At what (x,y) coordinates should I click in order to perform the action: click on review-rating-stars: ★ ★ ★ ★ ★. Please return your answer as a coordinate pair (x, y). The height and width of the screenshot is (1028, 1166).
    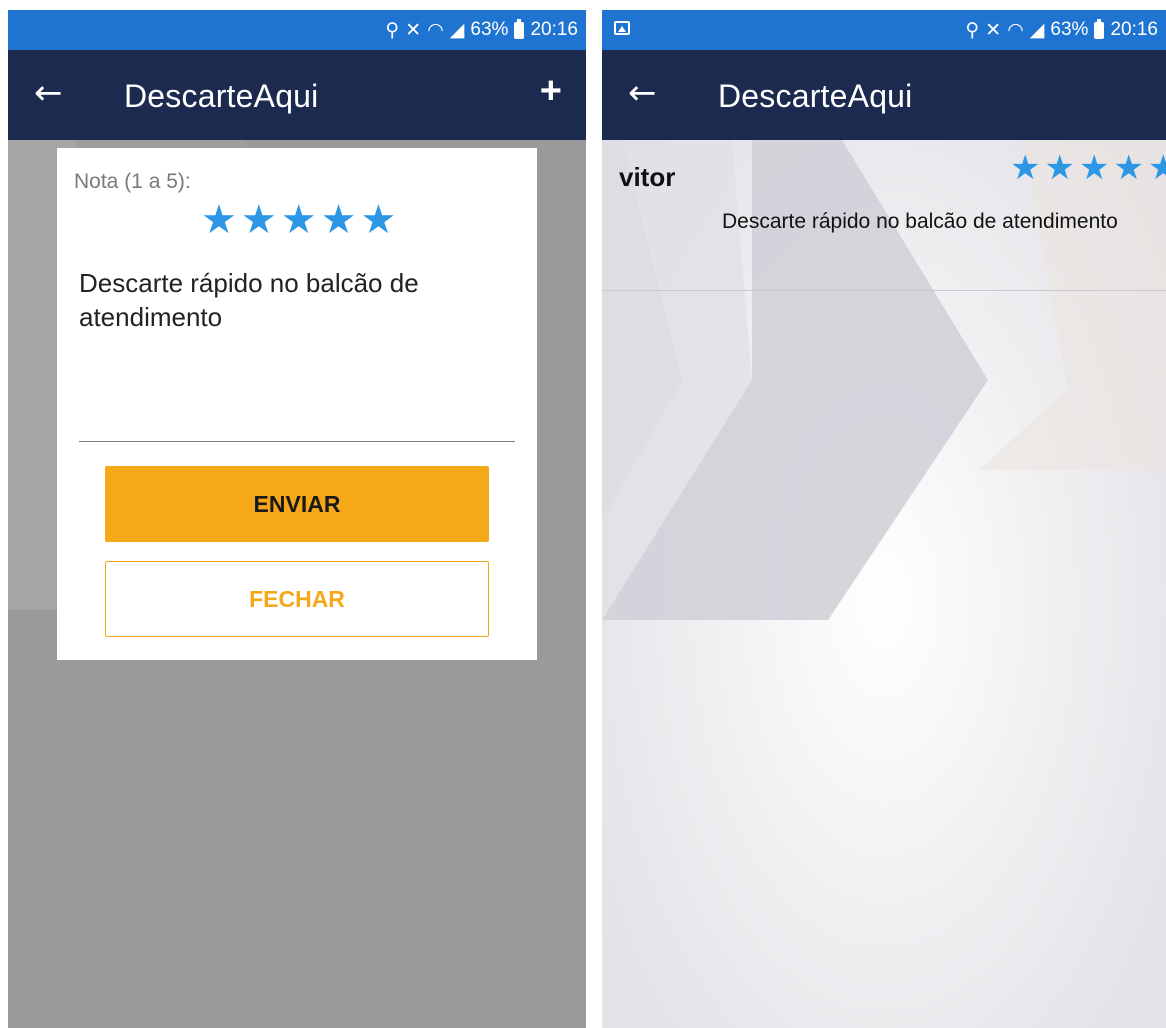
    Looking at the image, I should click on (1088, 168).